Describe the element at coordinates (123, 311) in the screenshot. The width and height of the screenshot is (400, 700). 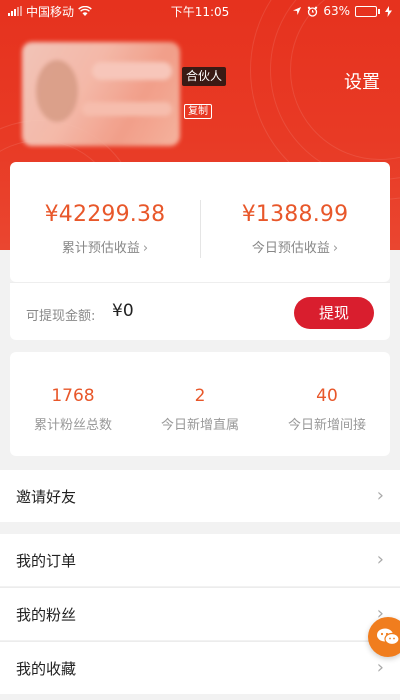
I see `withdrawable-amount: ¥0` at that location.